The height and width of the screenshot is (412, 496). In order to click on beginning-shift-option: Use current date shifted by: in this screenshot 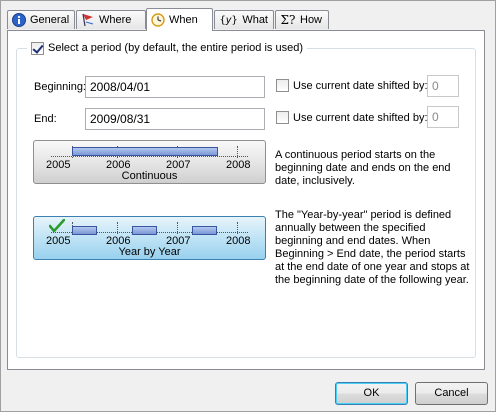, I will do `click(352, 85)`.